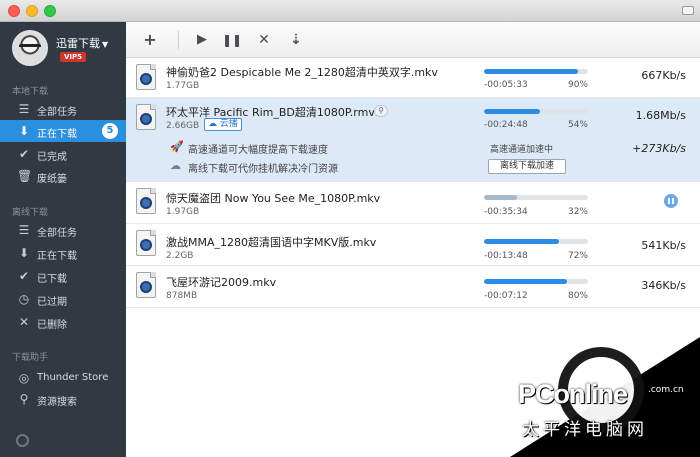 This screenshot has width=700, height=457. What do you see at coordinates (63, 109) in the screenshot?
I see `sidebar-item-all-tasks: ☰ 全部任务` at bounding box center [63, 109].